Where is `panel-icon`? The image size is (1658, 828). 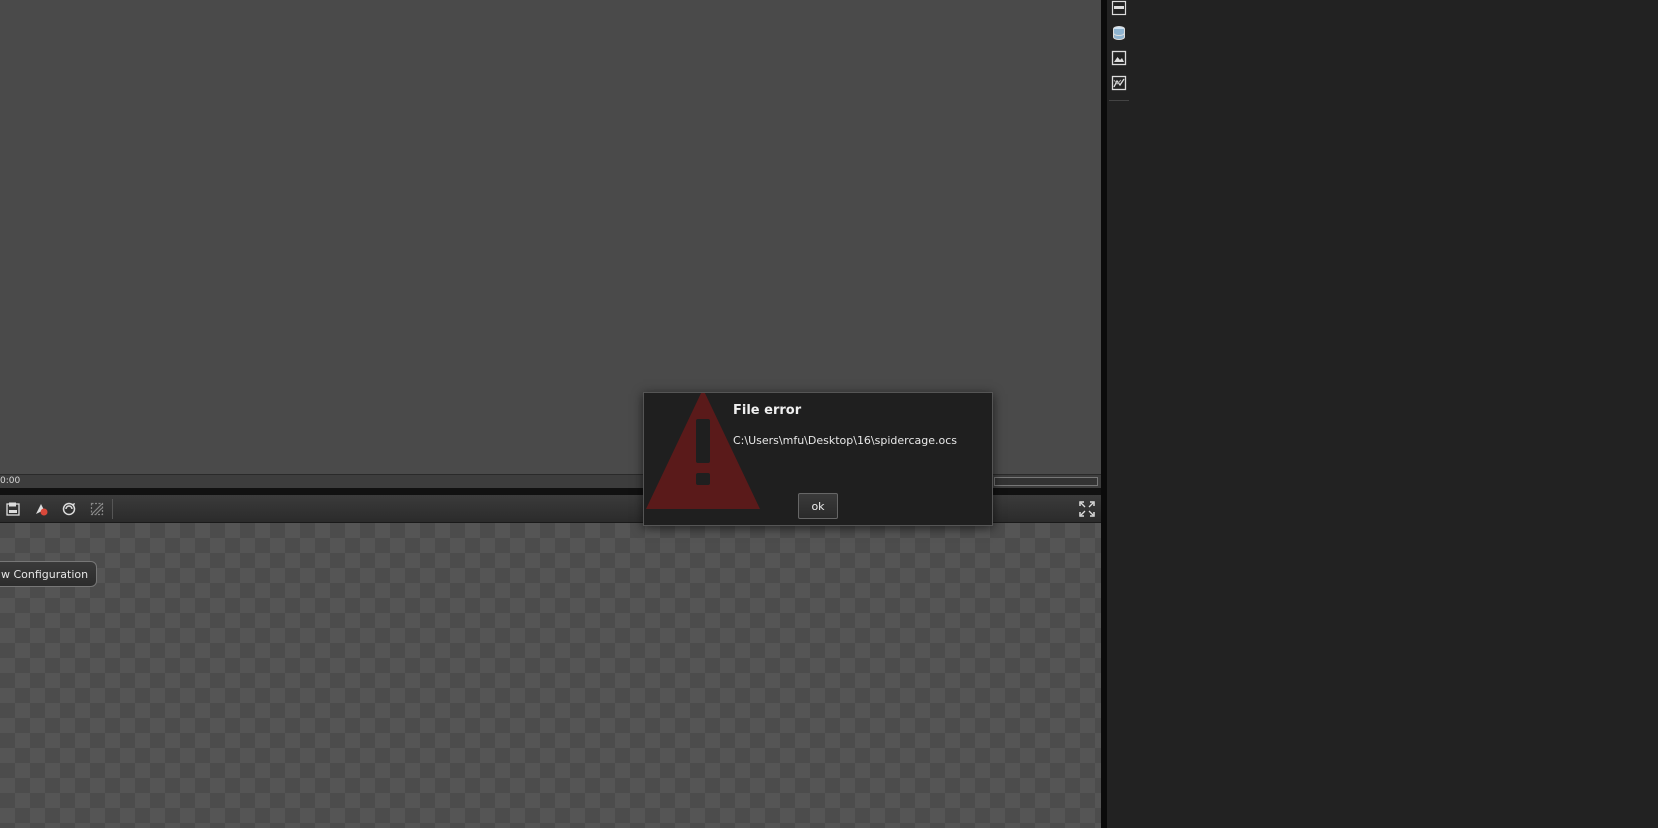 panel-icon is located at coordinates (1119, 8).